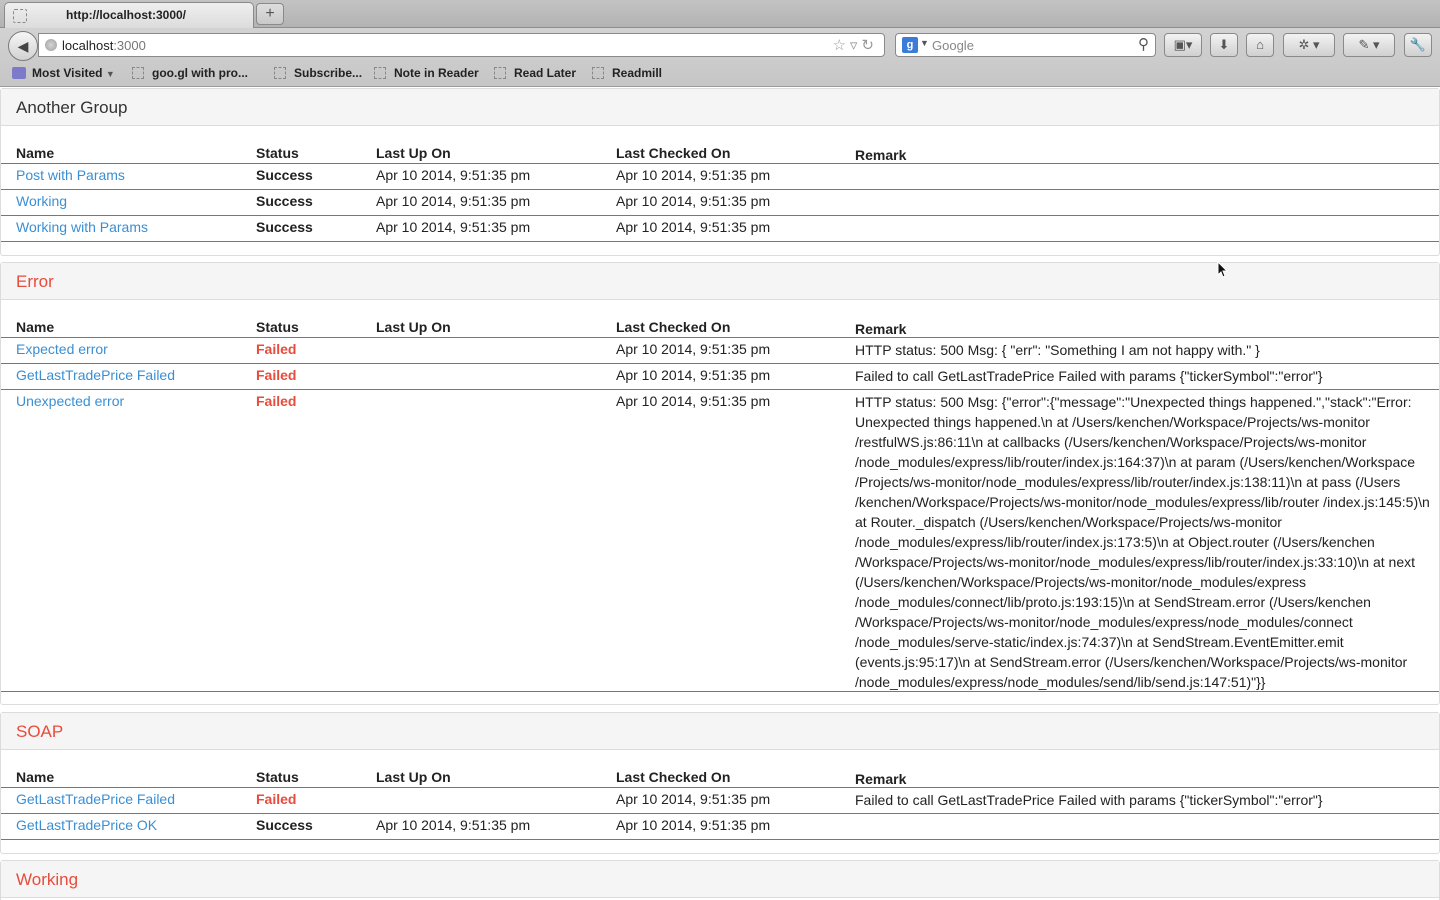 The width and height of the screenshot is (1440, 900). What do you see at coordinates (88, 45) in the screenshot?
I see `url-host: localhost` at bounding box center [88, 45].